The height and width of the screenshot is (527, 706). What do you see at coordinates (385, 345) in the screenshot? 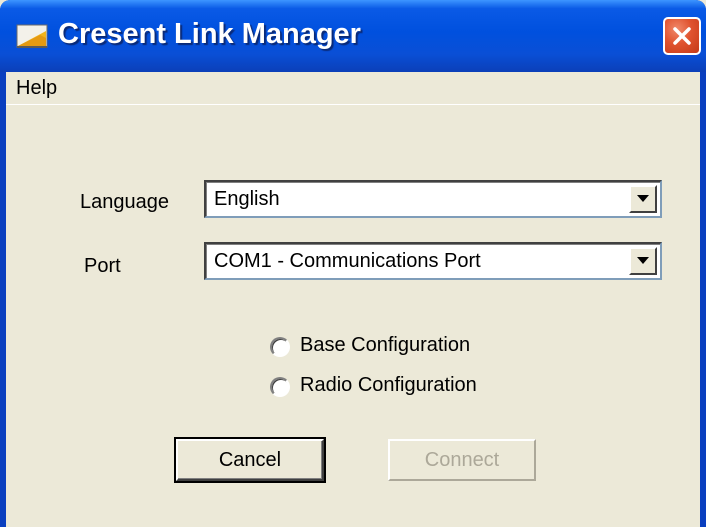
I see `base-configuration-label: Base Configuration` at bounding box center [385, 345].